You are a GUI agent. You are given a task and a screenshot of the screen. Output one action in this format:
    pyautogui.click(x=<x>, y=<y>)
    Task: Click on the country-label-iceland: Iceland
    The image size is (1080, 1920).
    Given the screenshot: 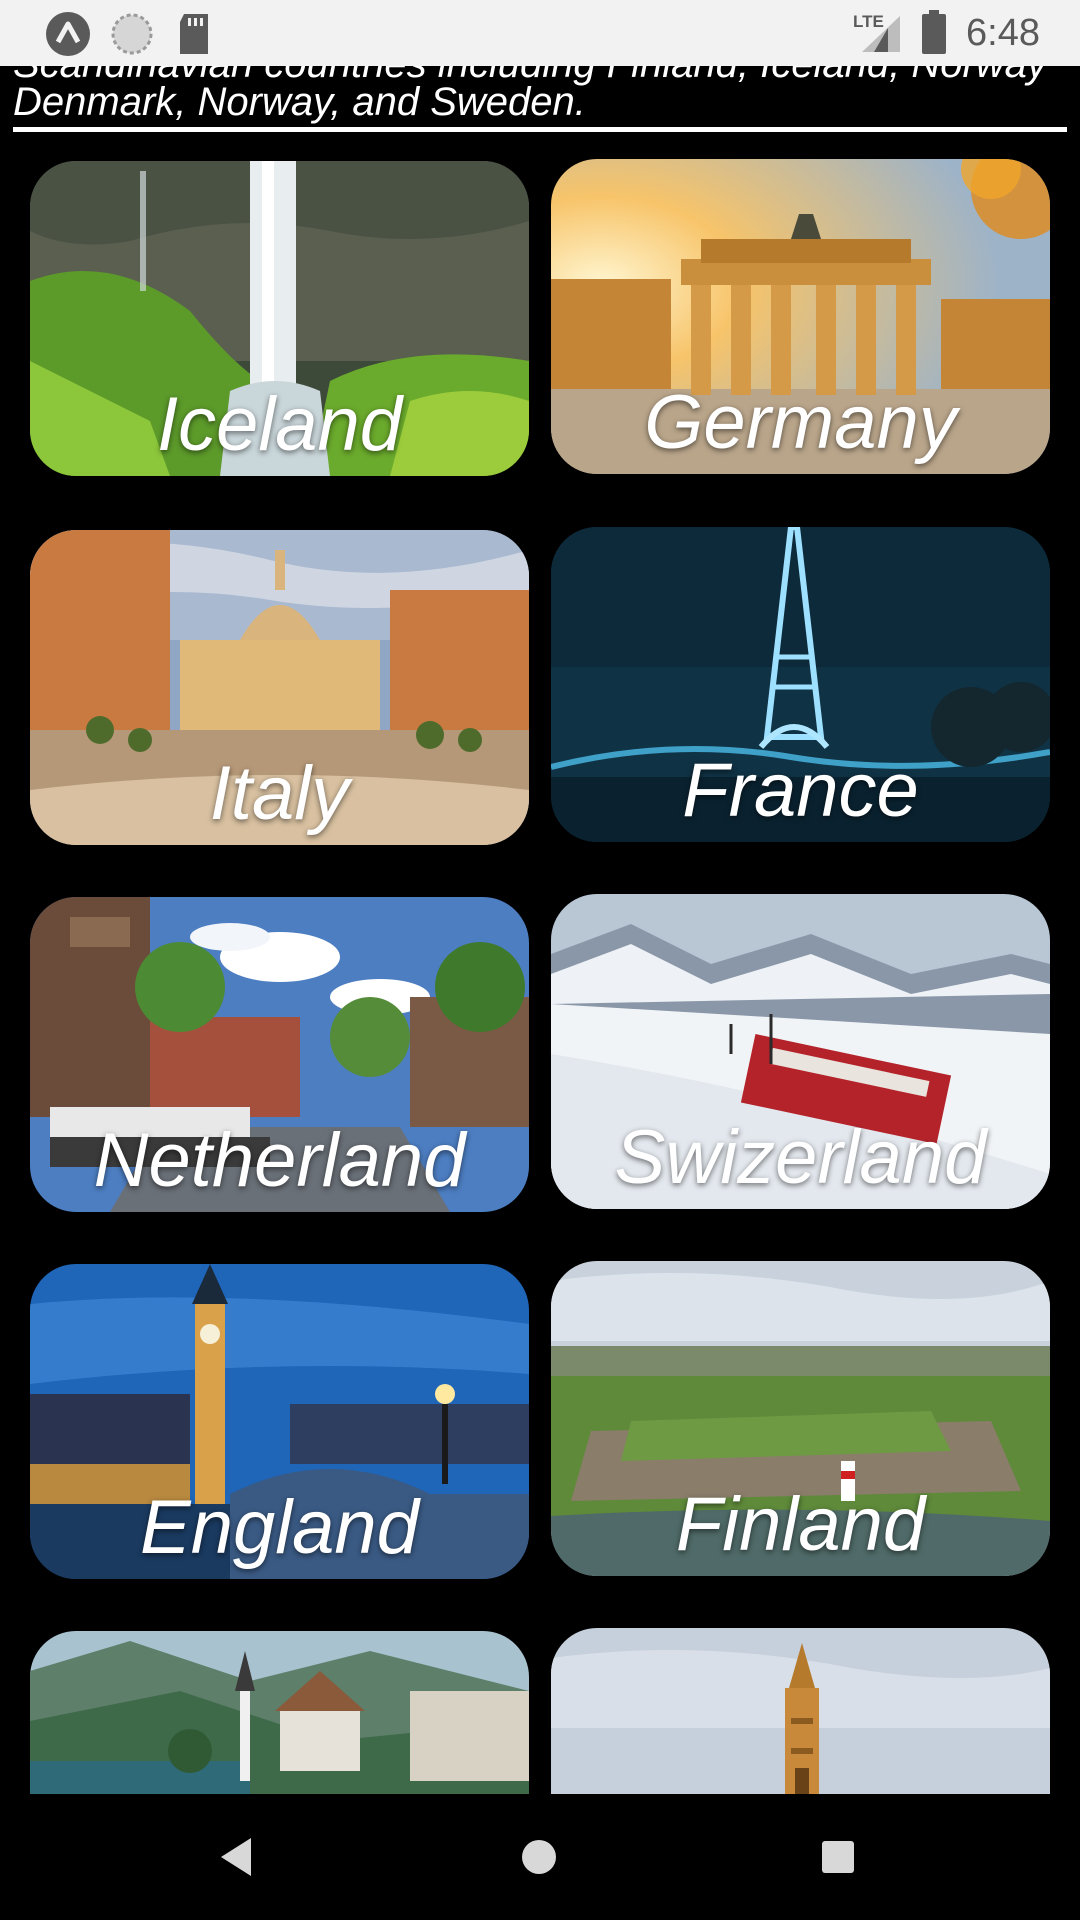 What is the action you would take?
    pyautogui.click(x=279, y=424)
    